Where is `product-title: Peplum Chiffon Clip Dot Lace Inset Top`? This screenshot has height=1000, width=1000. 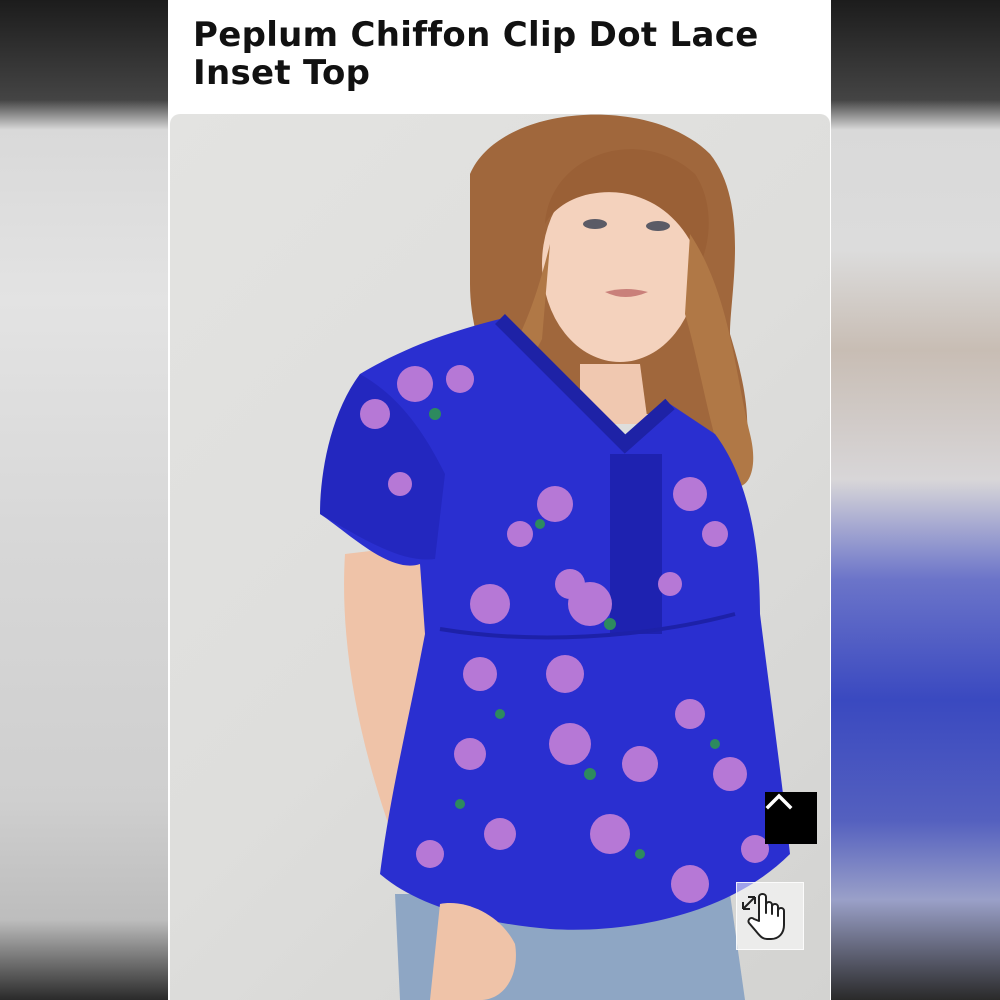 product-title: Peplum Chiffon Clip Dot Lace Inset Top is located at coordinates (476, 54).